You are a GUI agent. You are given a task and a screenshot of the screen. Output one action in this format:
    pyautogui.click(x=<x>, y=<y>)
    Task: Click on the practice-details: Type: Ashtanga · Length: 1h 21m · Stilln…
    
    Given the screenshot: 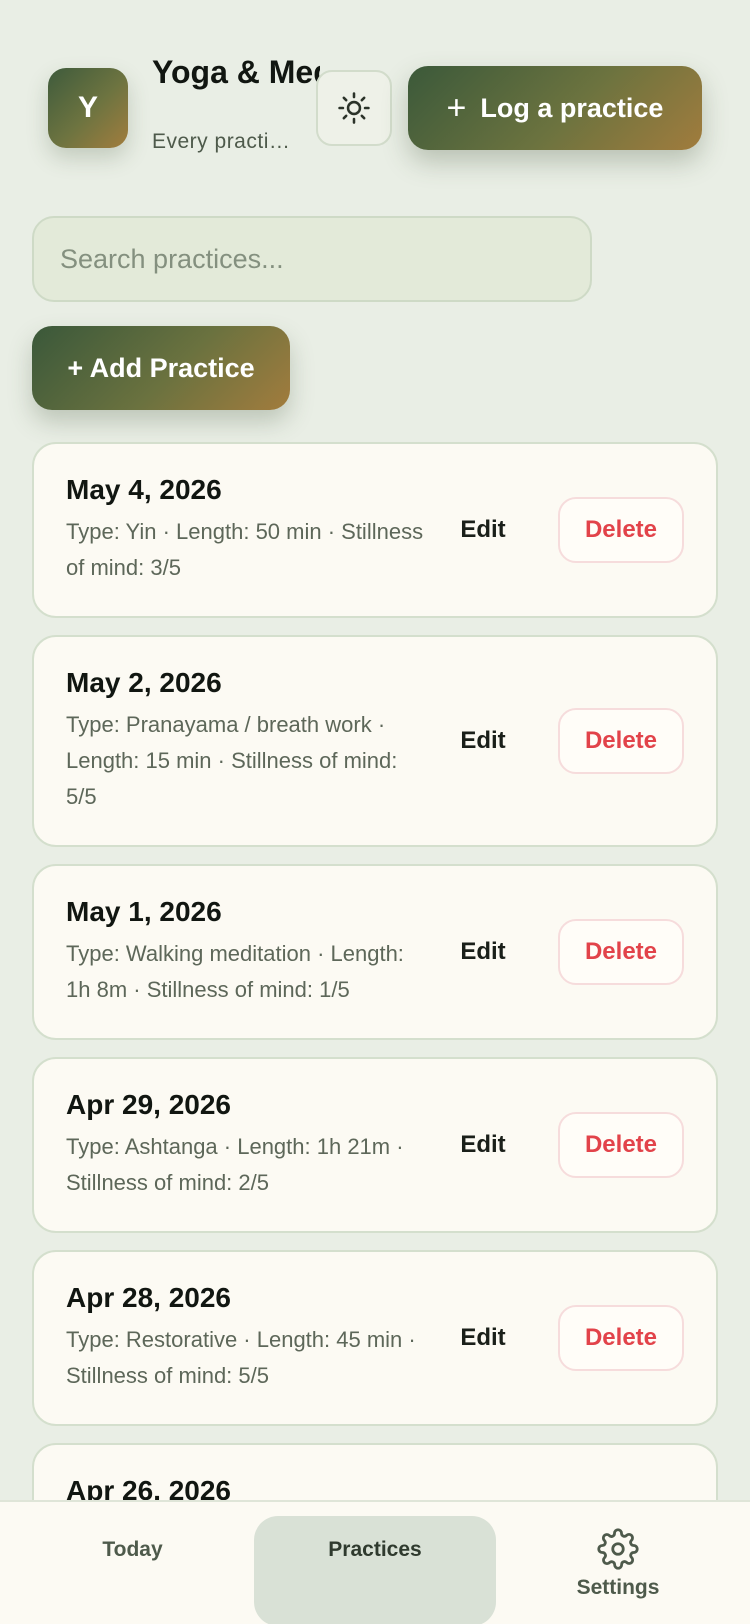 What is the action you would take?
    pyautogui.click(x=235, y=1164)
    